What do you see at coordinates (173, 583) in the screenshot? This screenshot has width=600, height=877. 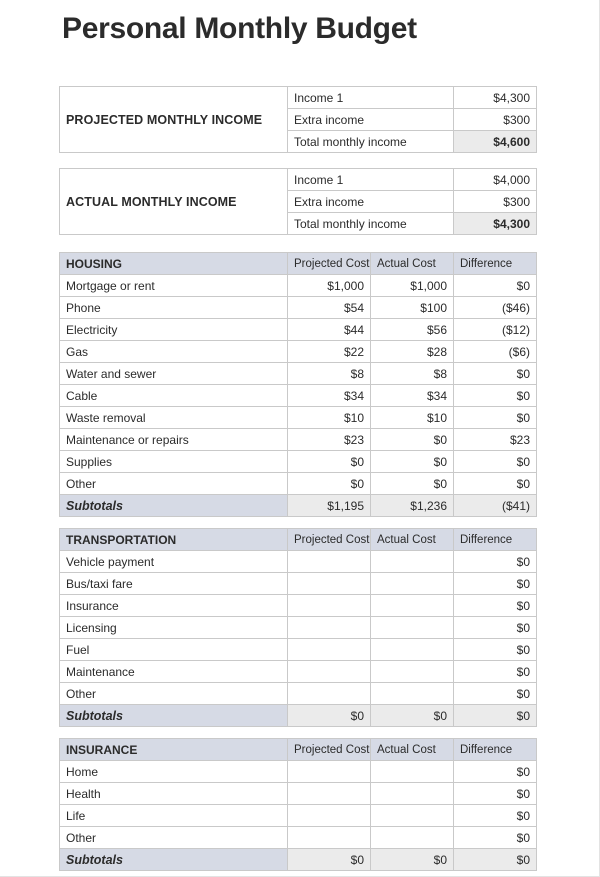 I see `expense-row-label: Bus/taxi fare` at bounding box center [173, 583].